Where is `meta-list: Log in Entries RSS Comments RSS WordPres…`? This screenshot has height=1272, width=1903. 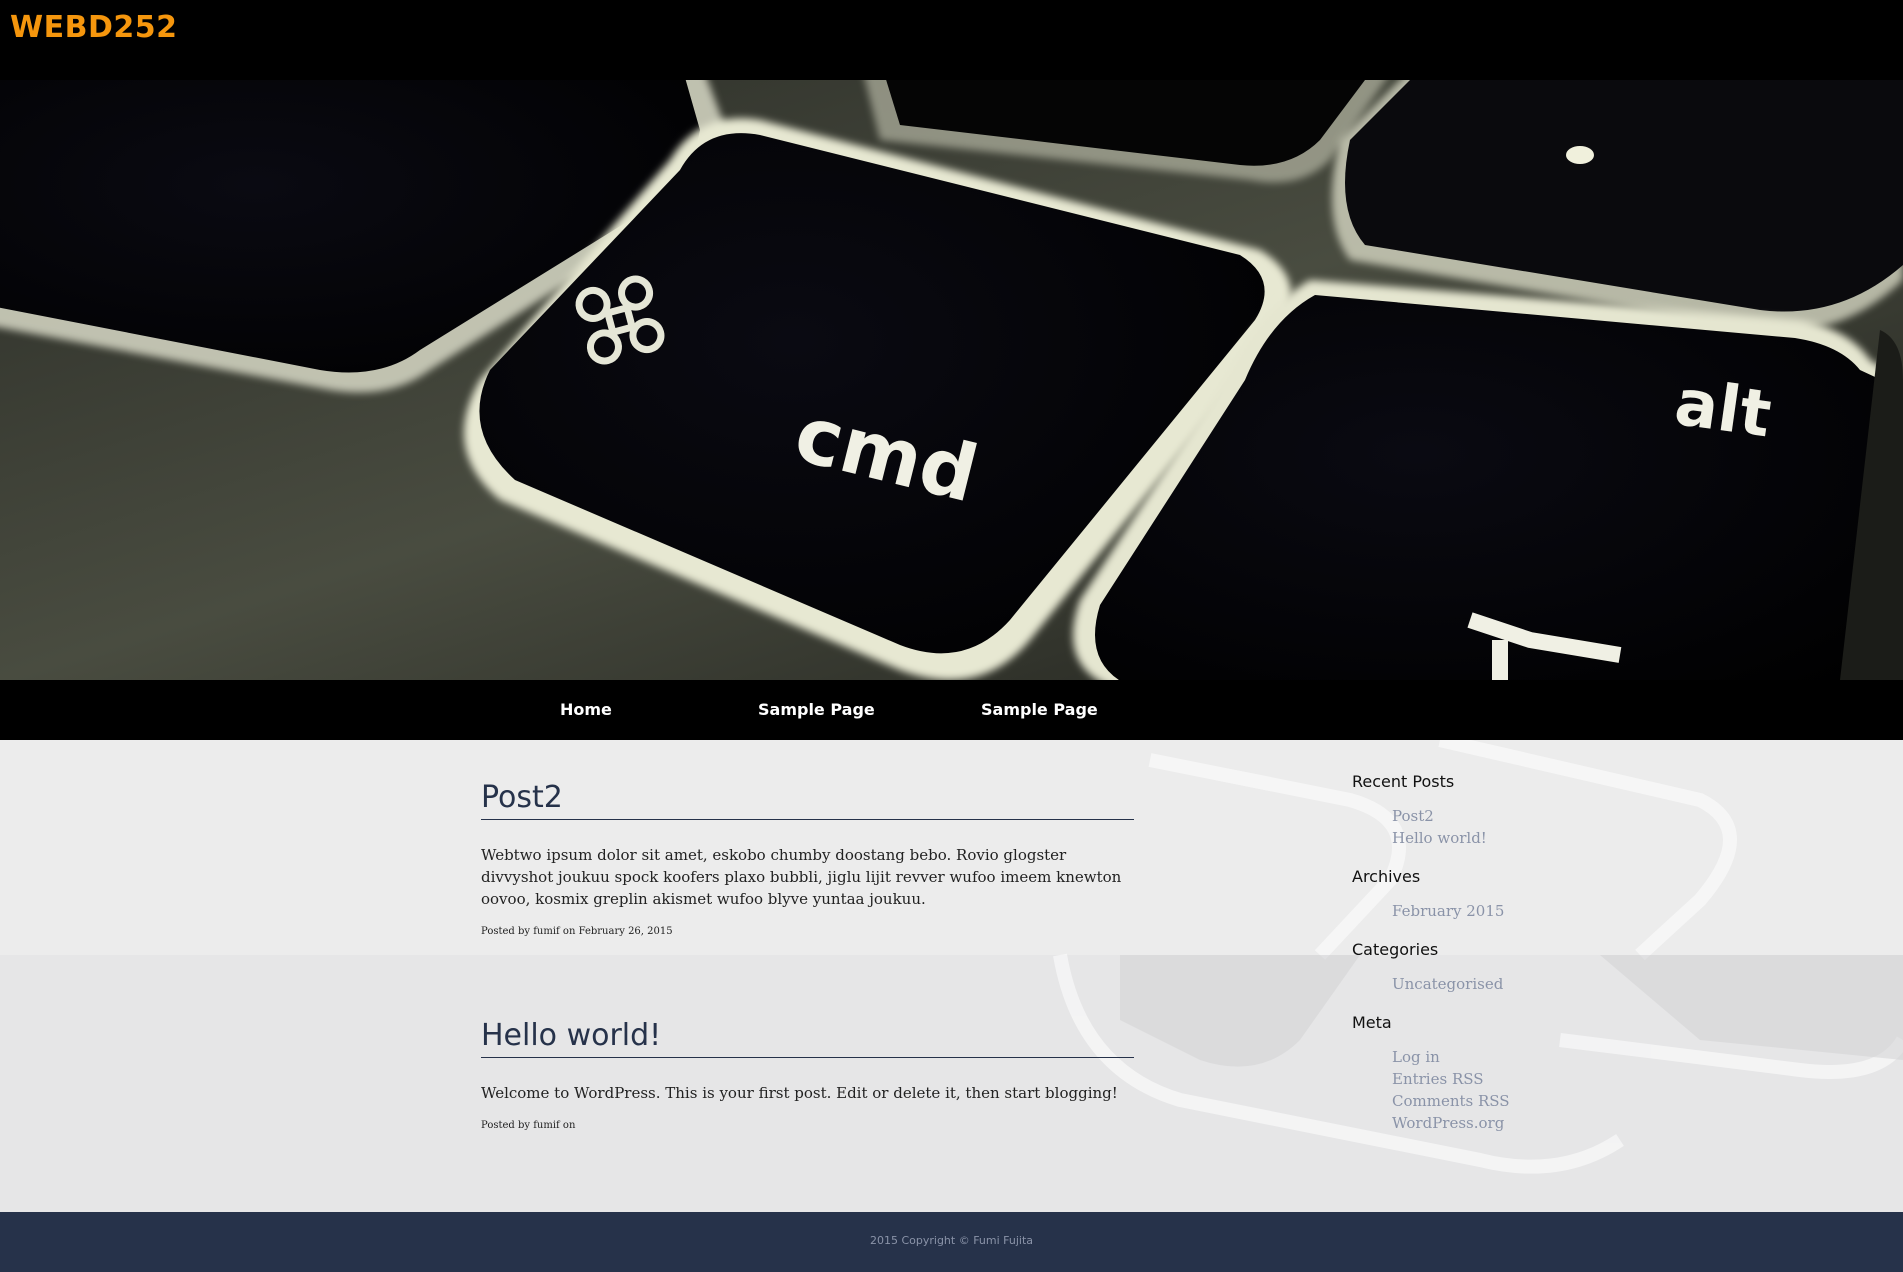 meta-list: Log in Entries RSS Comments RSS WordPres… is located at coordinates (1522, 1090).